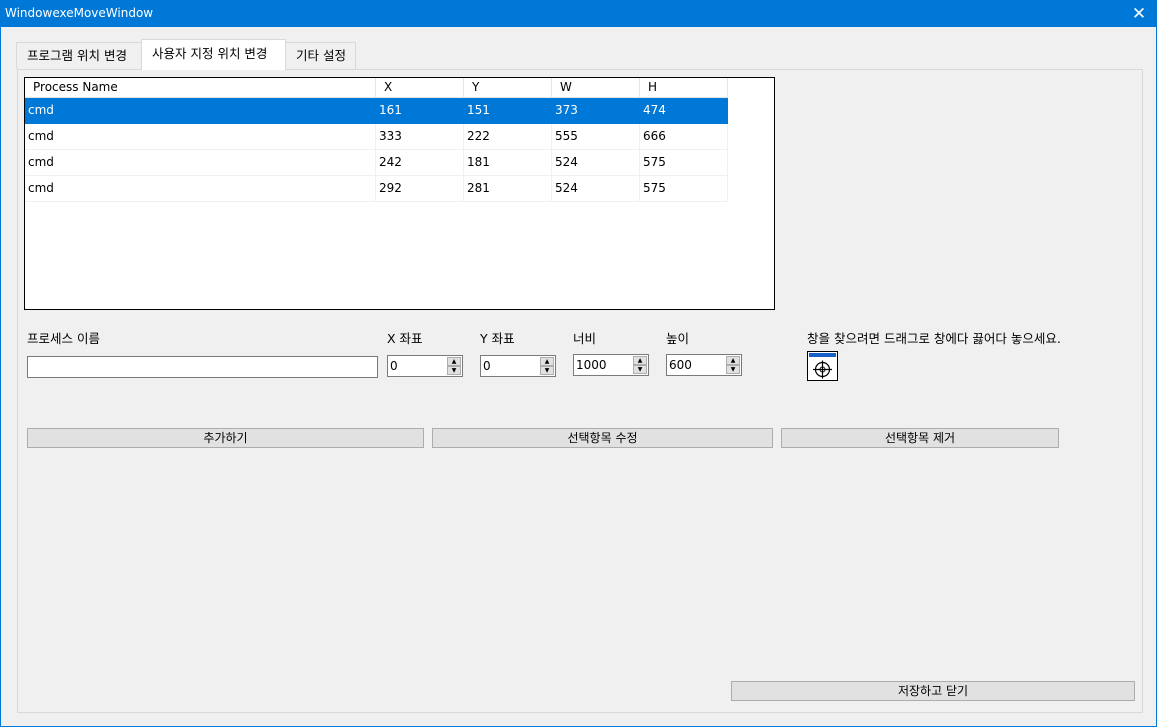  What do you see at coordinates (596, 88) in the screenshot?
I see `column-header-w: W` at bounding box center [596, 88].